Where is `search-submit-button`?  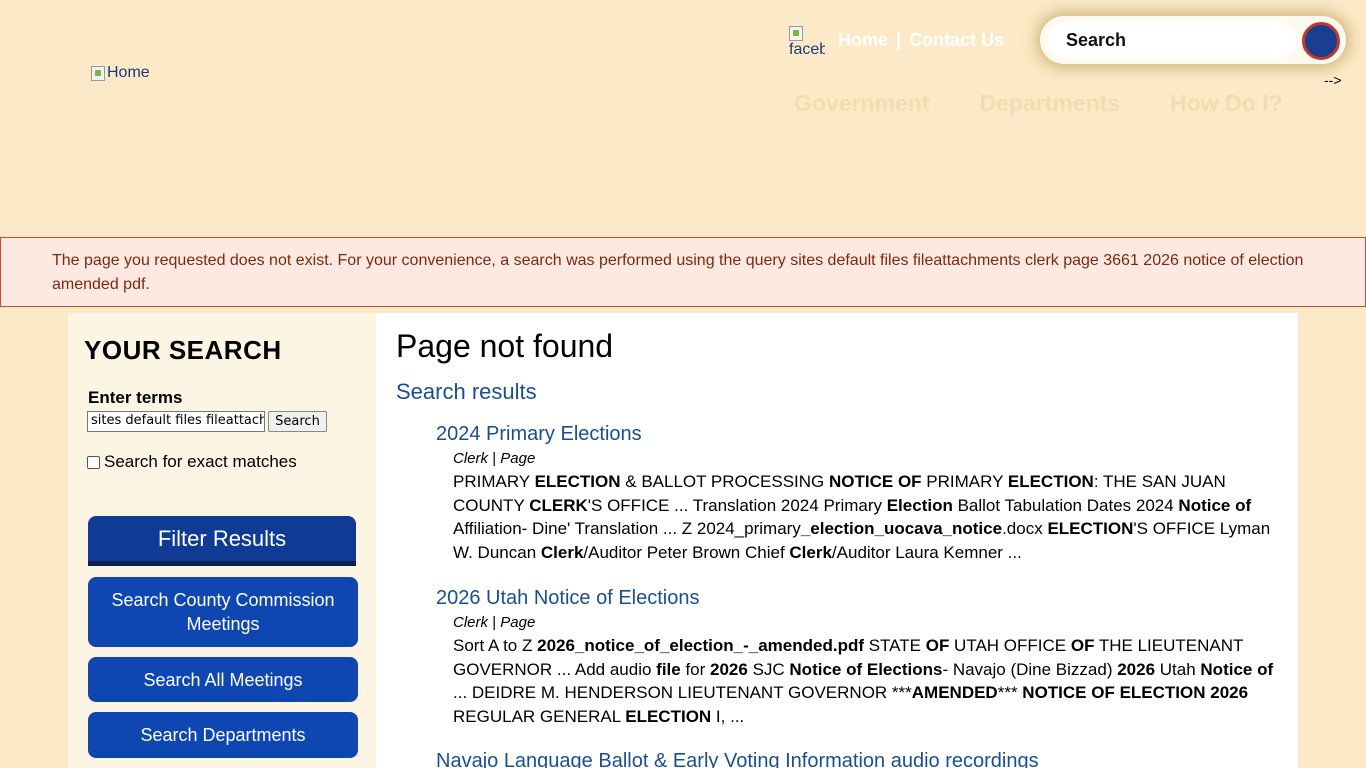
search-submit-button is located at coordinates (1321, 41).